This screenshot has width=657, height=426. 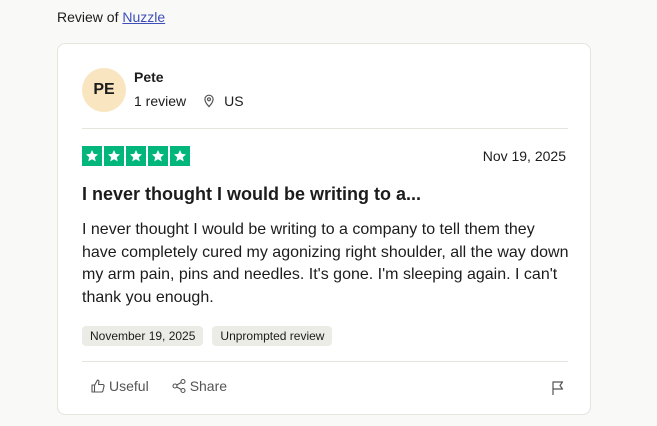 What do you see at coordinates (143, 17) in the screenshot?
I see `company-link: Nuzzle` at bounding box center [143, 17].